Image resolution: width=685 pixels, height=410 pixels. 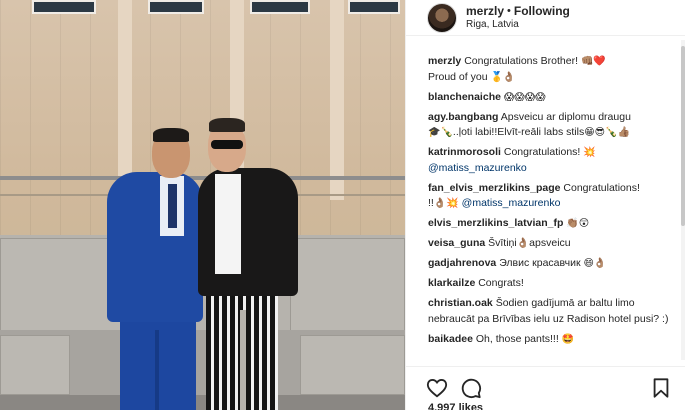 I want to click on action-bar, so click(x=545, y=386).